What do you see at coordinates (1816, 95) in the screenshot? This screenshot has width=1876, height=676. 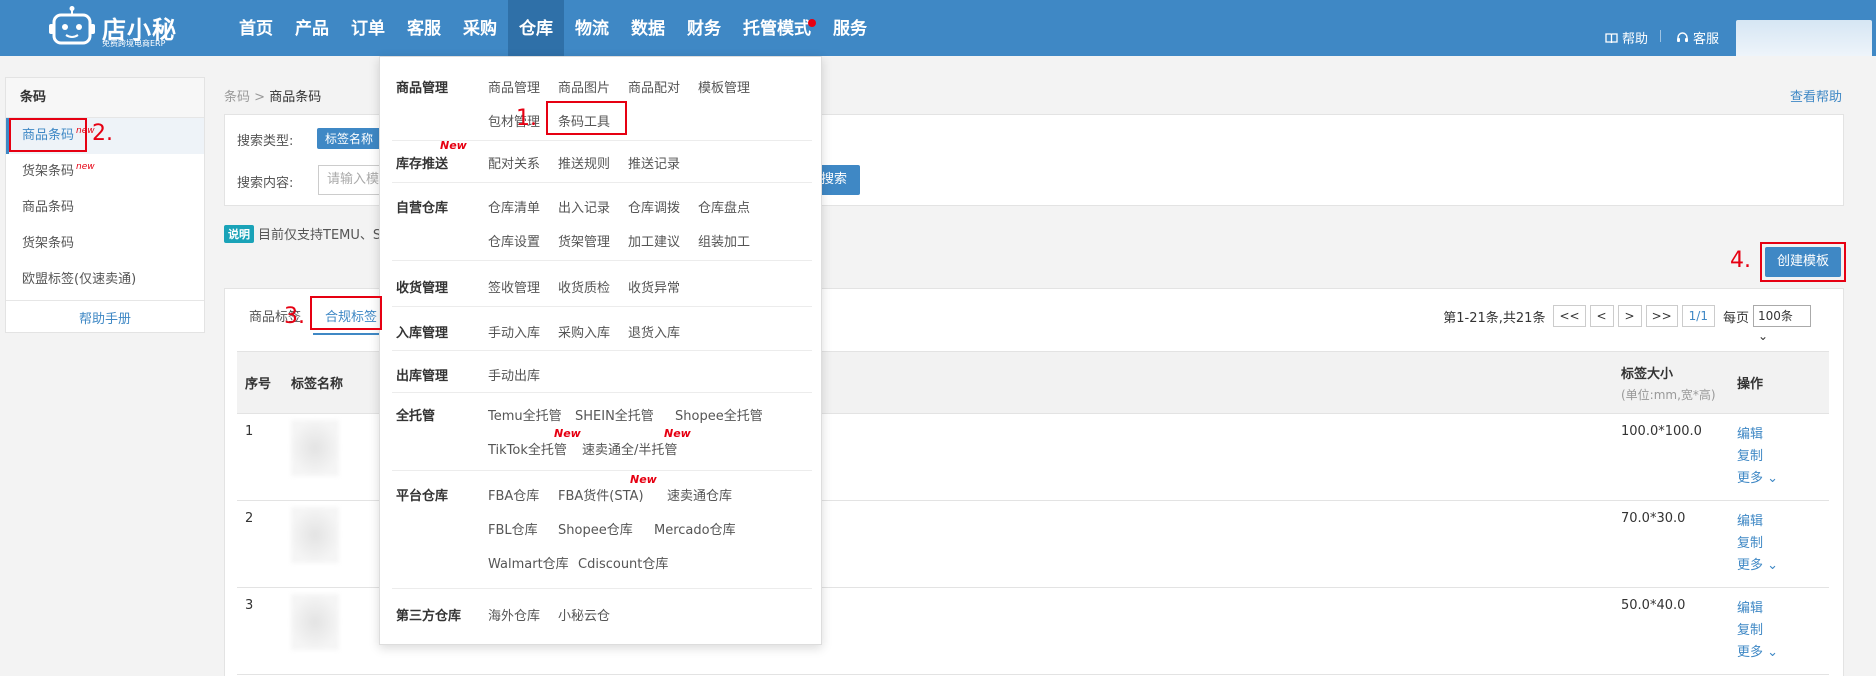 I see `view-help-link: 查看帮助` at bounding box center [1816, 95].